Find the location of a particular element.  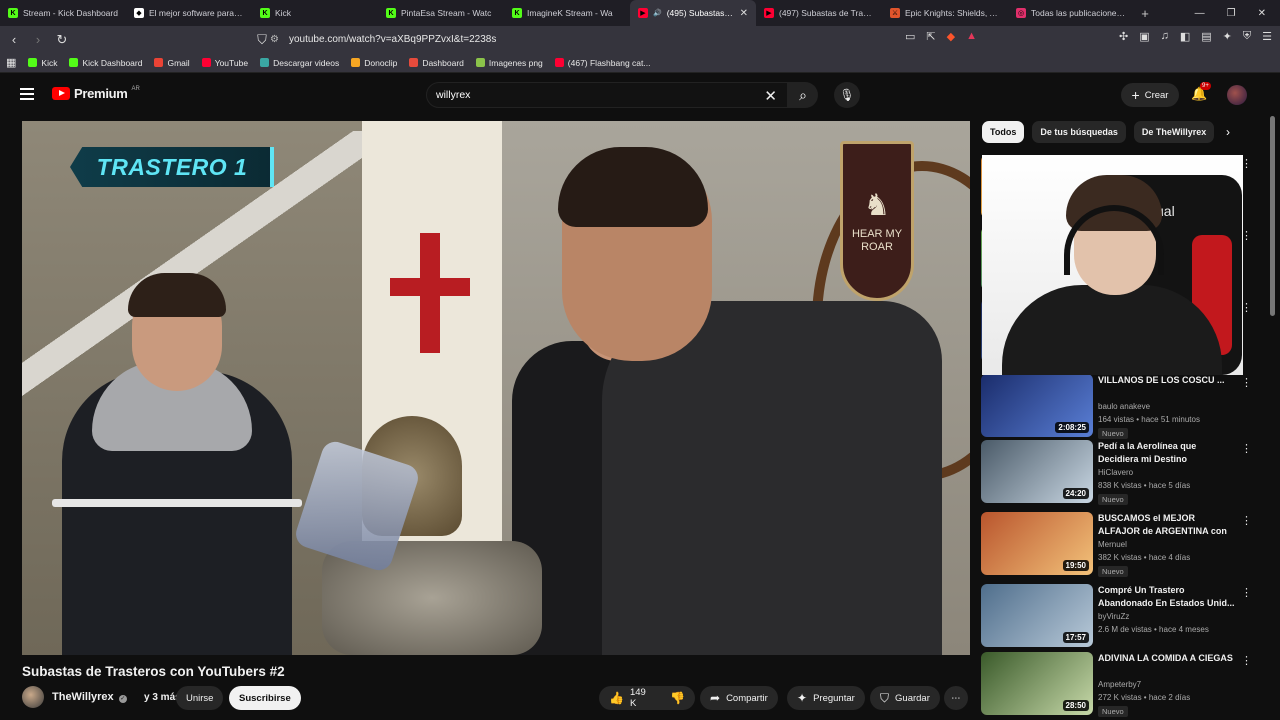

templar-cross is located at coordinates (430, 293).